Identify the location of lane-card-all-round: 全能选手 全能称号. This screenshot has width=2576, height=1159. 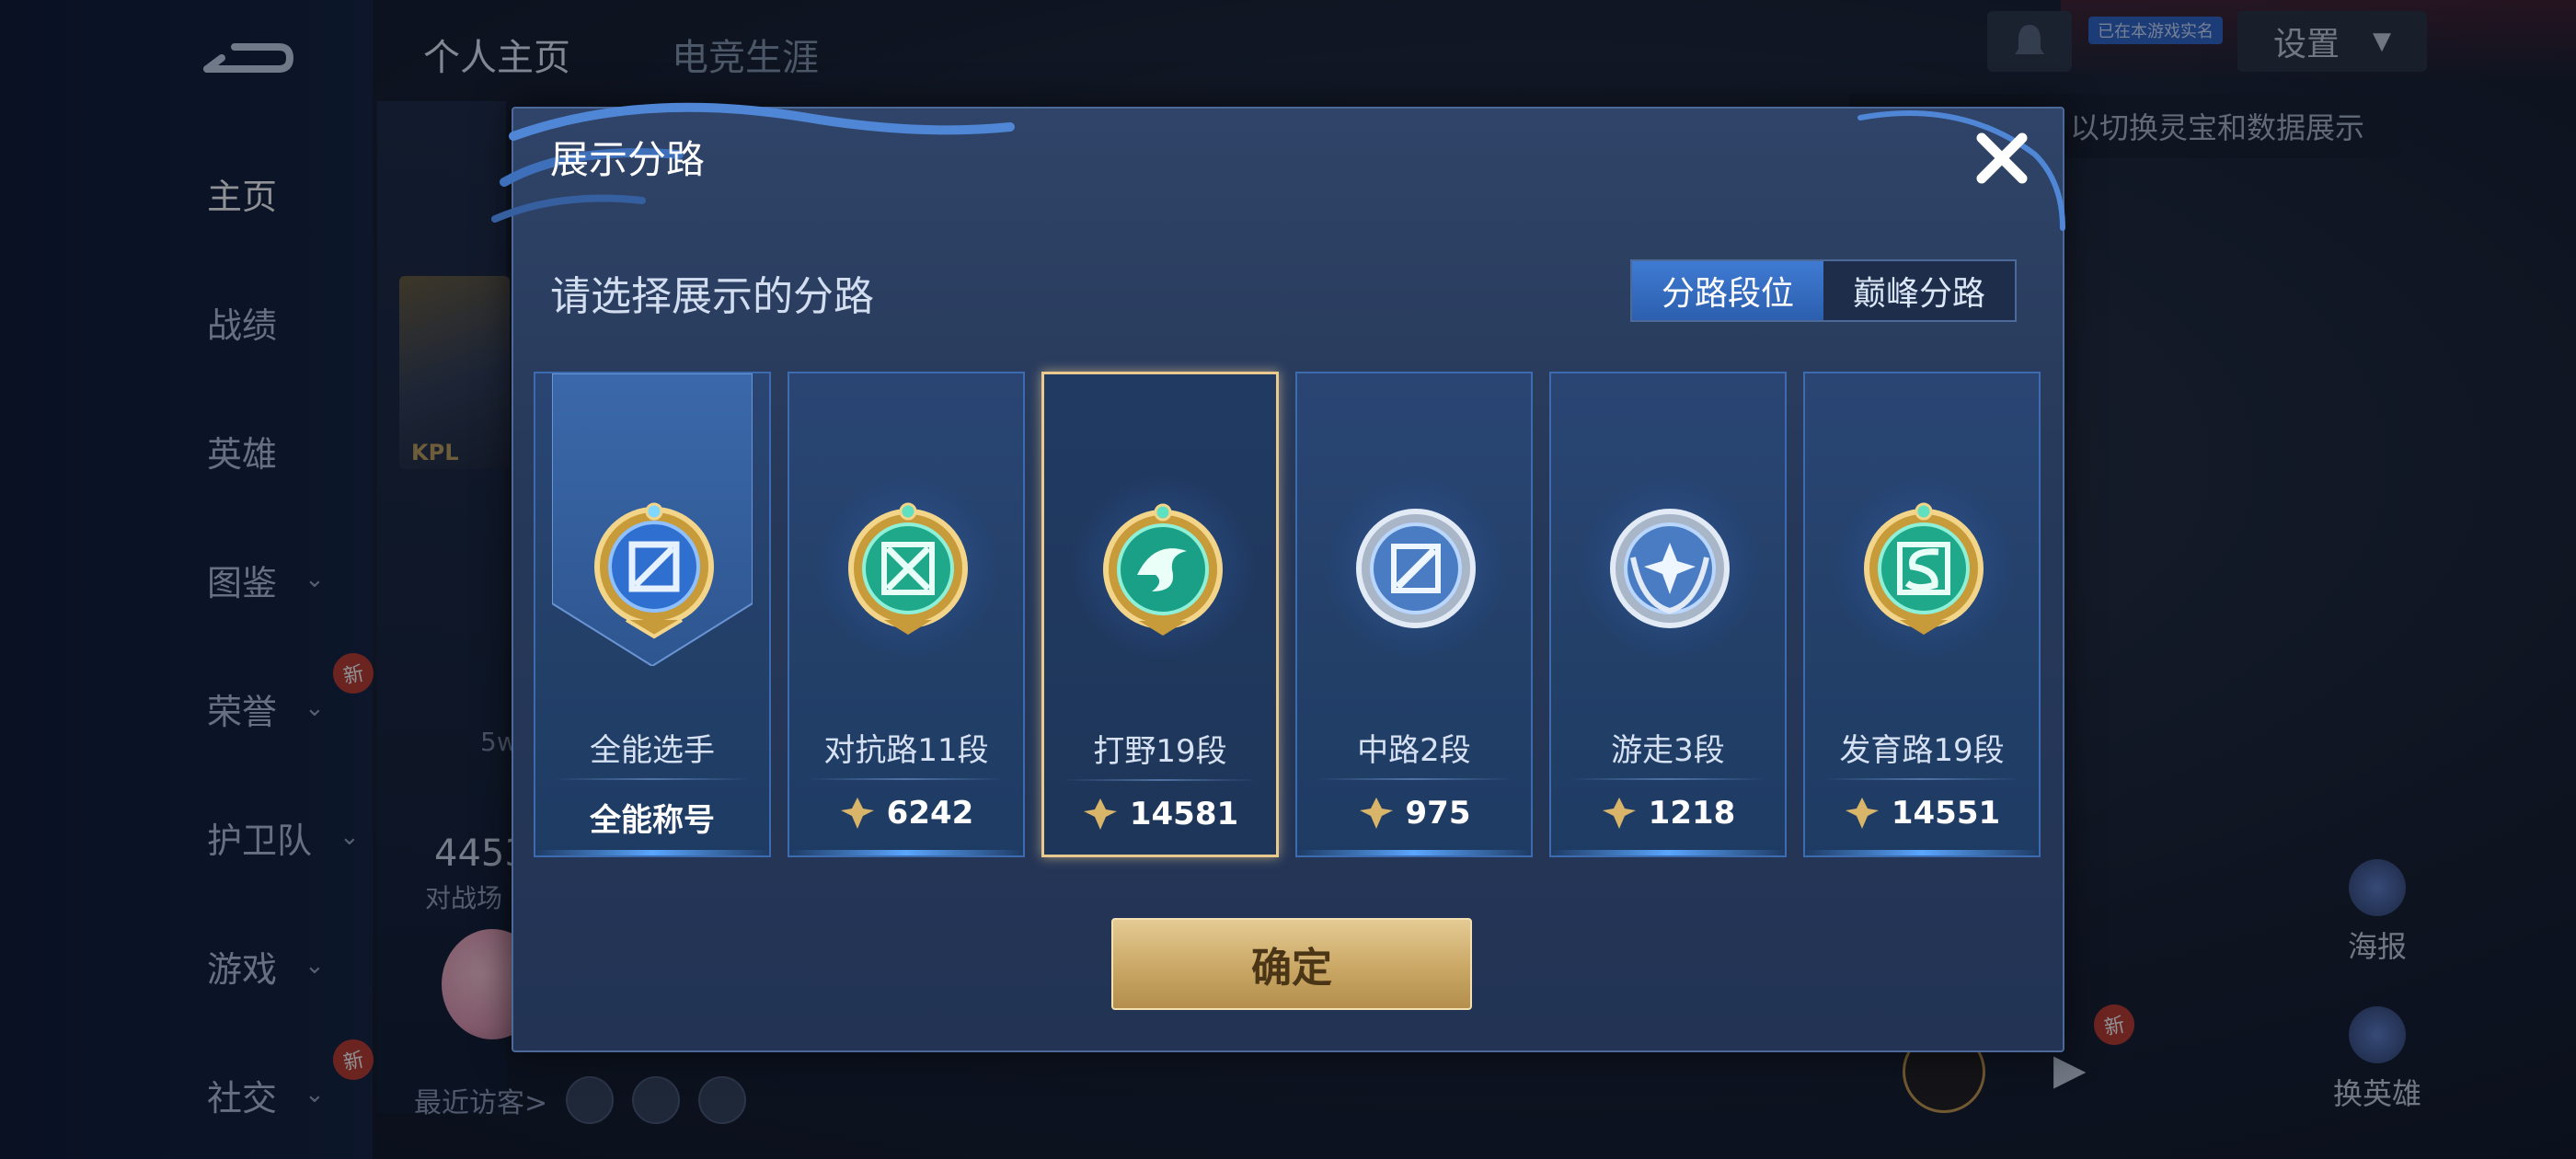
(652, 614).